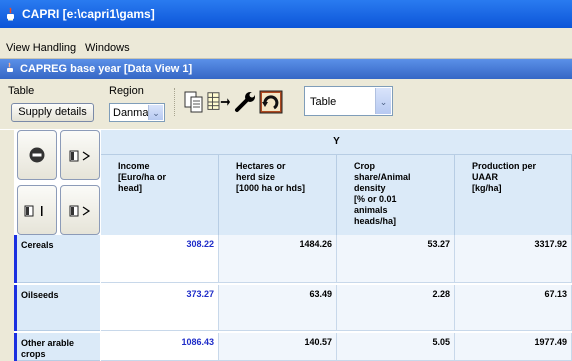  I want to click on table-cell: 53.27, so click(396, 259).